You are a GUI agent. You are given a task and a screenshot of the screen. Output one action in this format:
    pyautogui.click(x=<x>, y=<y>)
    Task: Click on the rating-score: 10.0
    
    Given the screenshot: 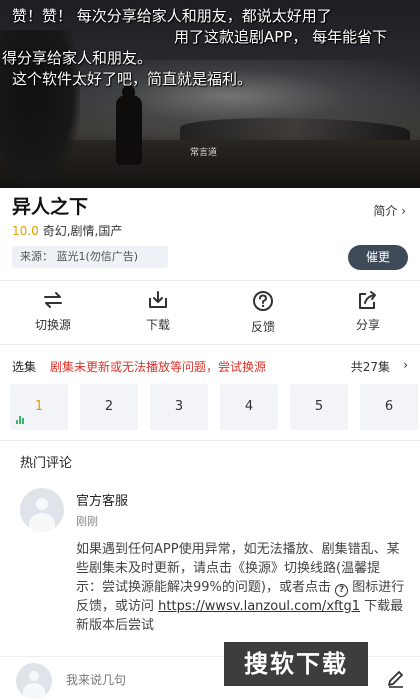 What is the action you would take?
    pyautogui.click(x=25, y=231)
    